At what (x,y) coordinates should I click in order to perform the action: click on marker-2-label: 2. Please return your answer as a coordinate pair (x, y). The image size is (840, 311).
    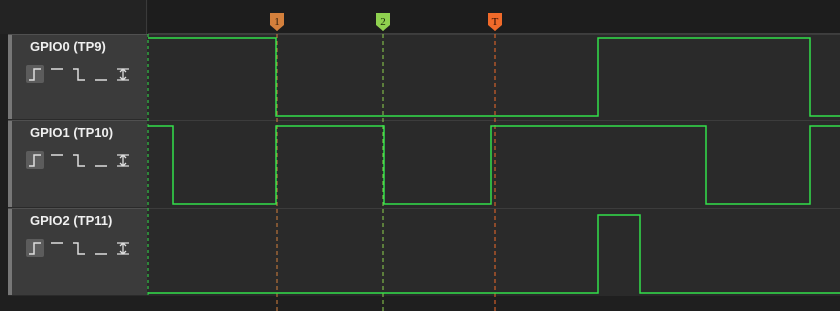
    Looking at the image, I should click on (383, 22).